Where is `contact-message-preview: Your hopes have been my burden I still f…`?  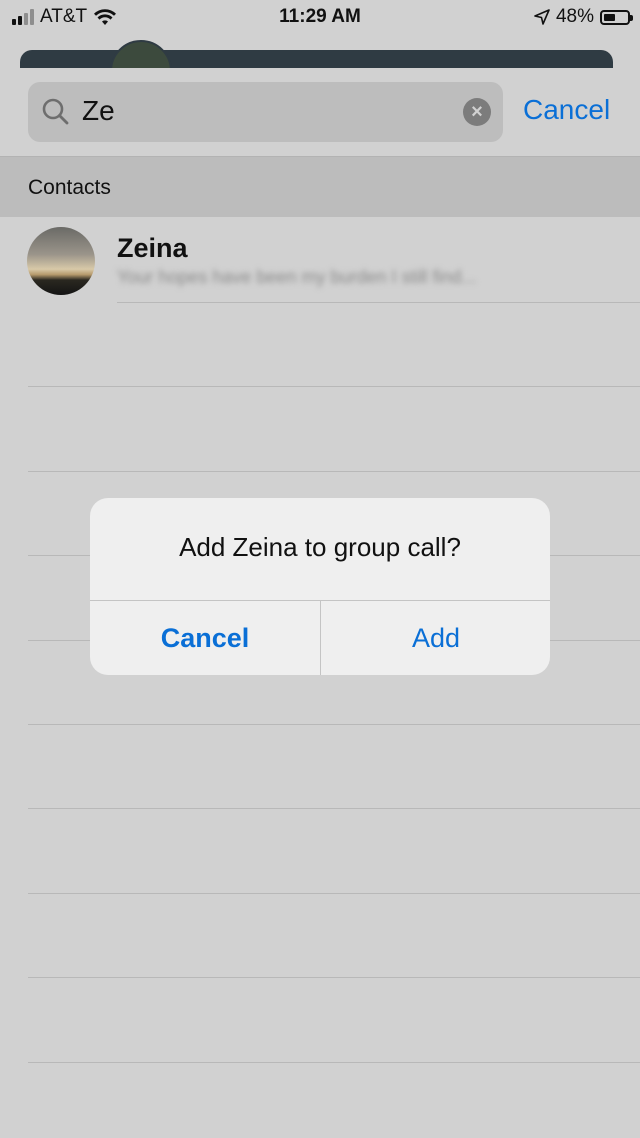 contact-message-preview: Your hopes have been my burden I still f… is located at coordinates (297, 277).